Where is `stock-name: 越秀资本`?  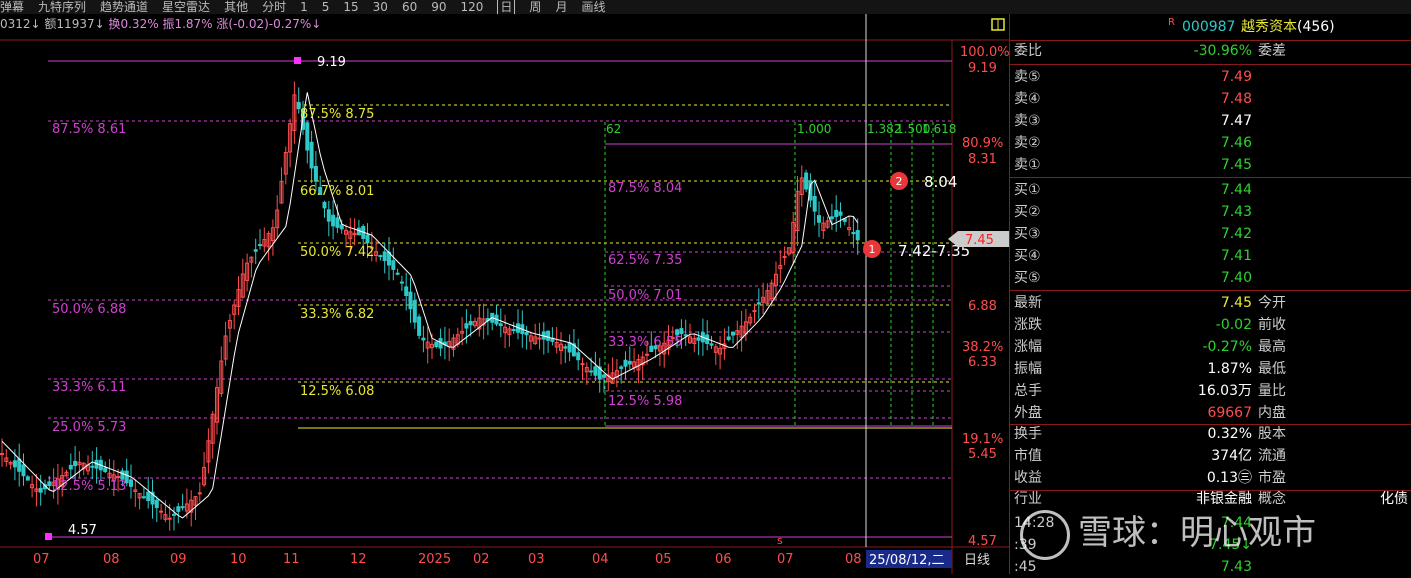
stock-name: 越秀资本 is located at coordinates (1269, 27).